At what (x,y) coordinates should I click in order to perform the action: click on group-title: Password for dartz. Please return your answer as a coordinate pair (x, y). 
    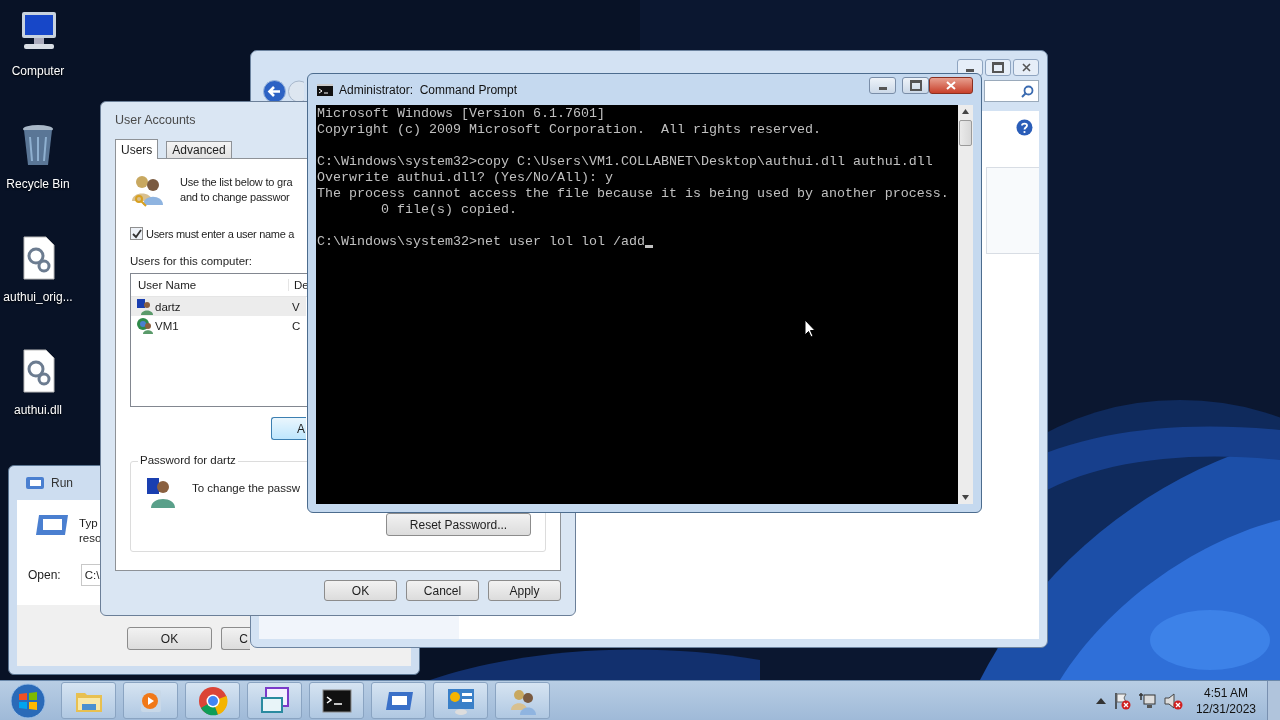
    Looking at the image, I should click on (188, 460).